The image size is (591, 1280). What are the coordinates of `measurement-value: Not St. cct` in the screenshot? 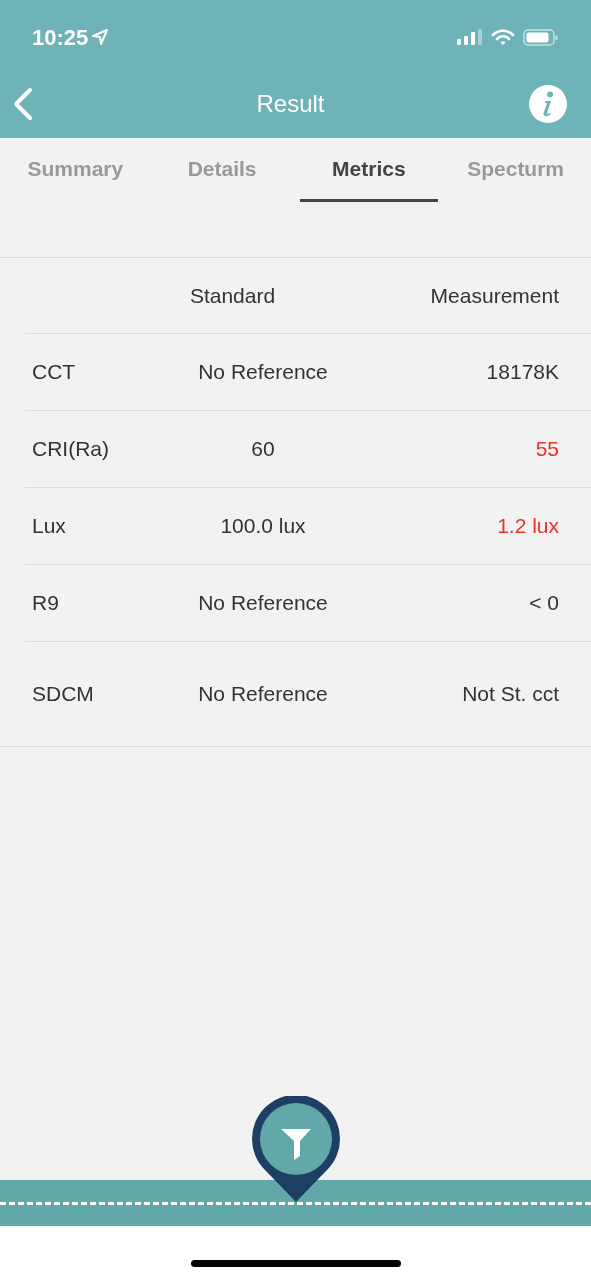 It's located at (510, 694).